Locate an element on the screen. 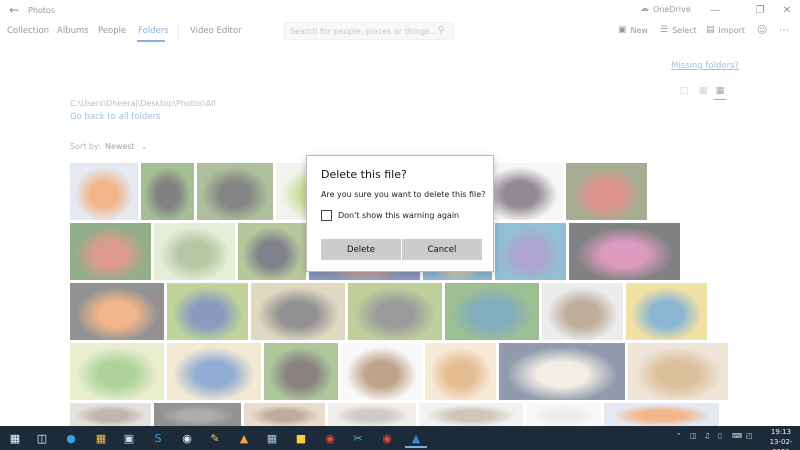  clock-time: 19:13 is located at coordinates (781, 432).